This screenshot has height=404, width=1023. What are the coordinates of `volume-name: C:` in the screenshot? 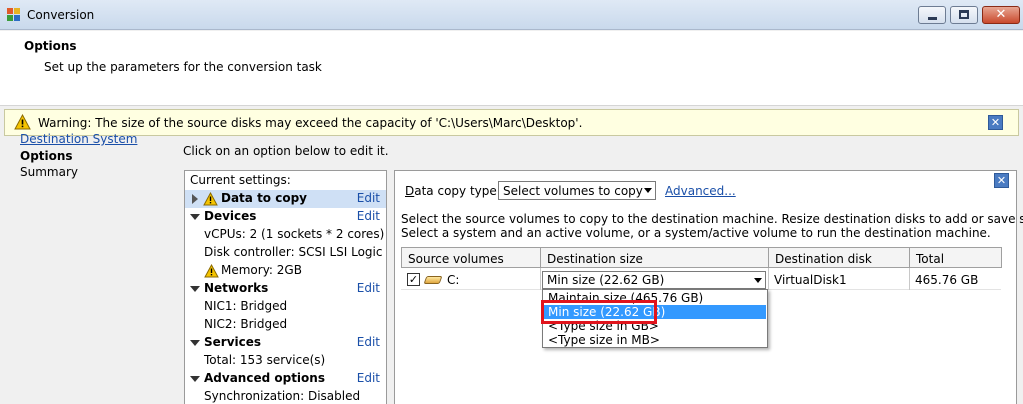 It's located at (453, 280).